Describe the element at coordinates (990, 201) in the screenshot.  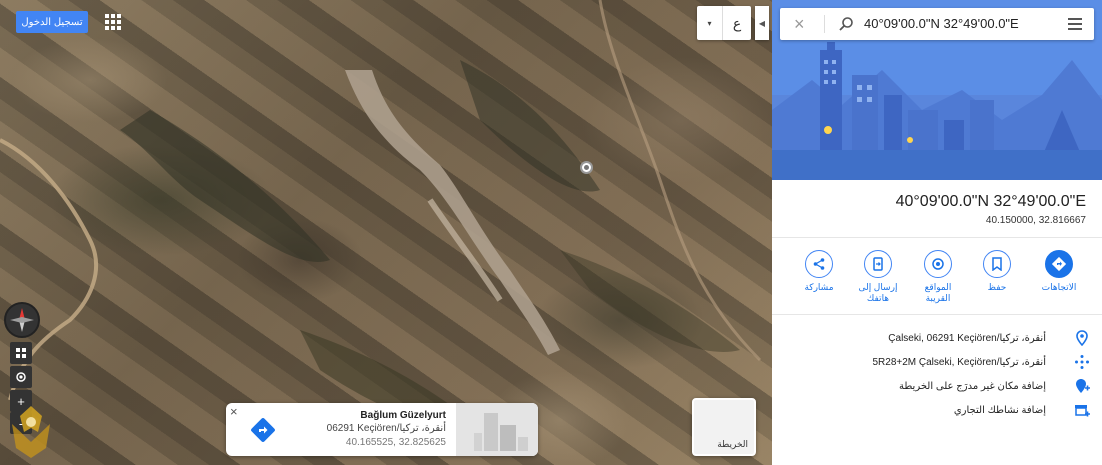
I see `place-title: 40°09'00.0"N 32°49'00.0"E` at that location.